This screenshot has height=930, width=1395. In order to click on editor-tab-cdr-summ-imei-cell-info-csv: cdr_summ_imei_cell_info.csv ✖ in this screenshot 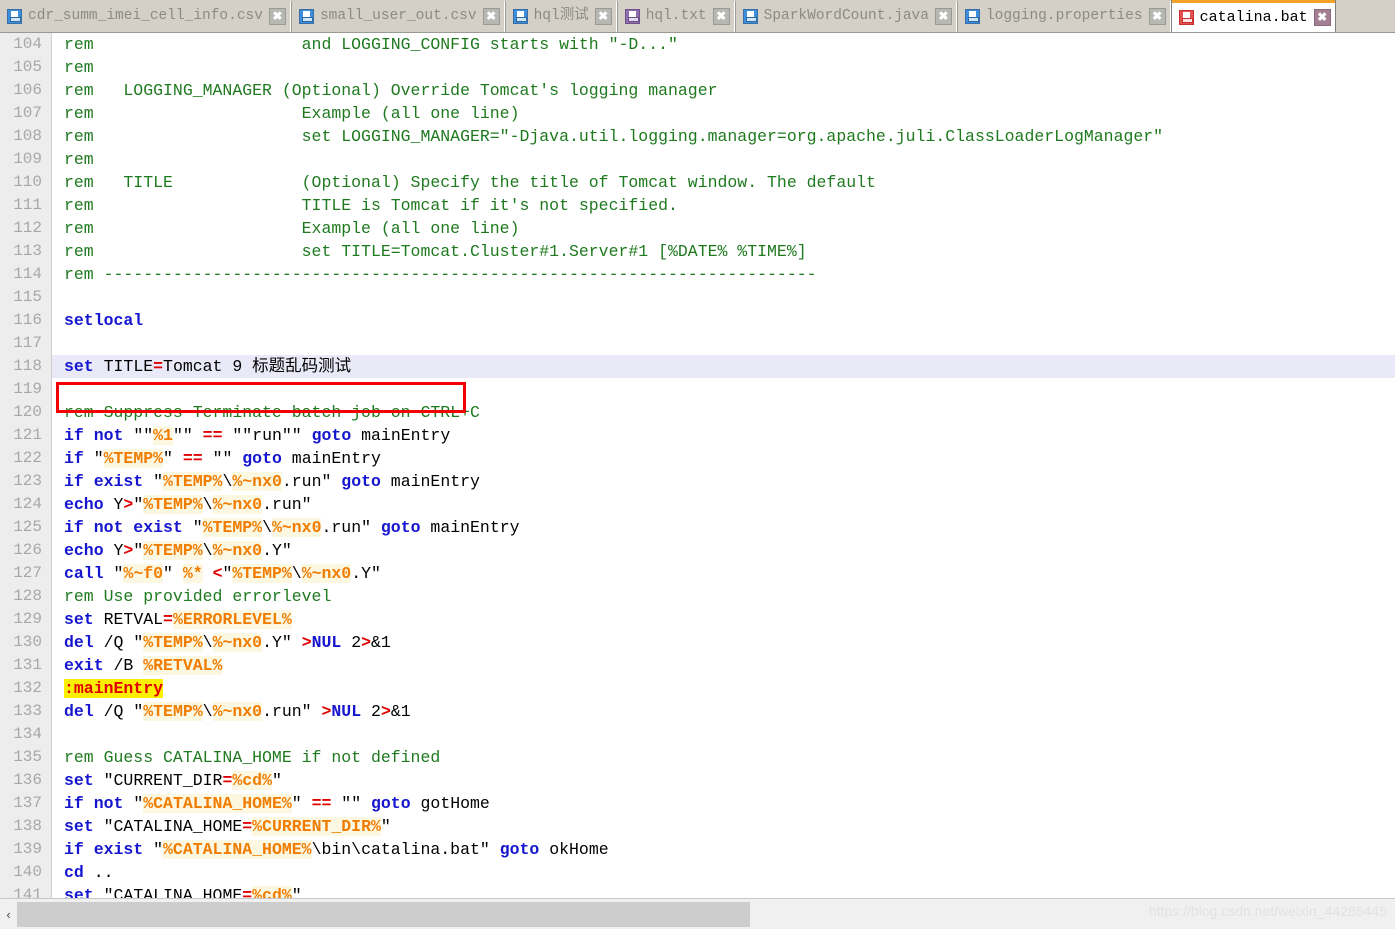, I will do `click(145, 16)`.